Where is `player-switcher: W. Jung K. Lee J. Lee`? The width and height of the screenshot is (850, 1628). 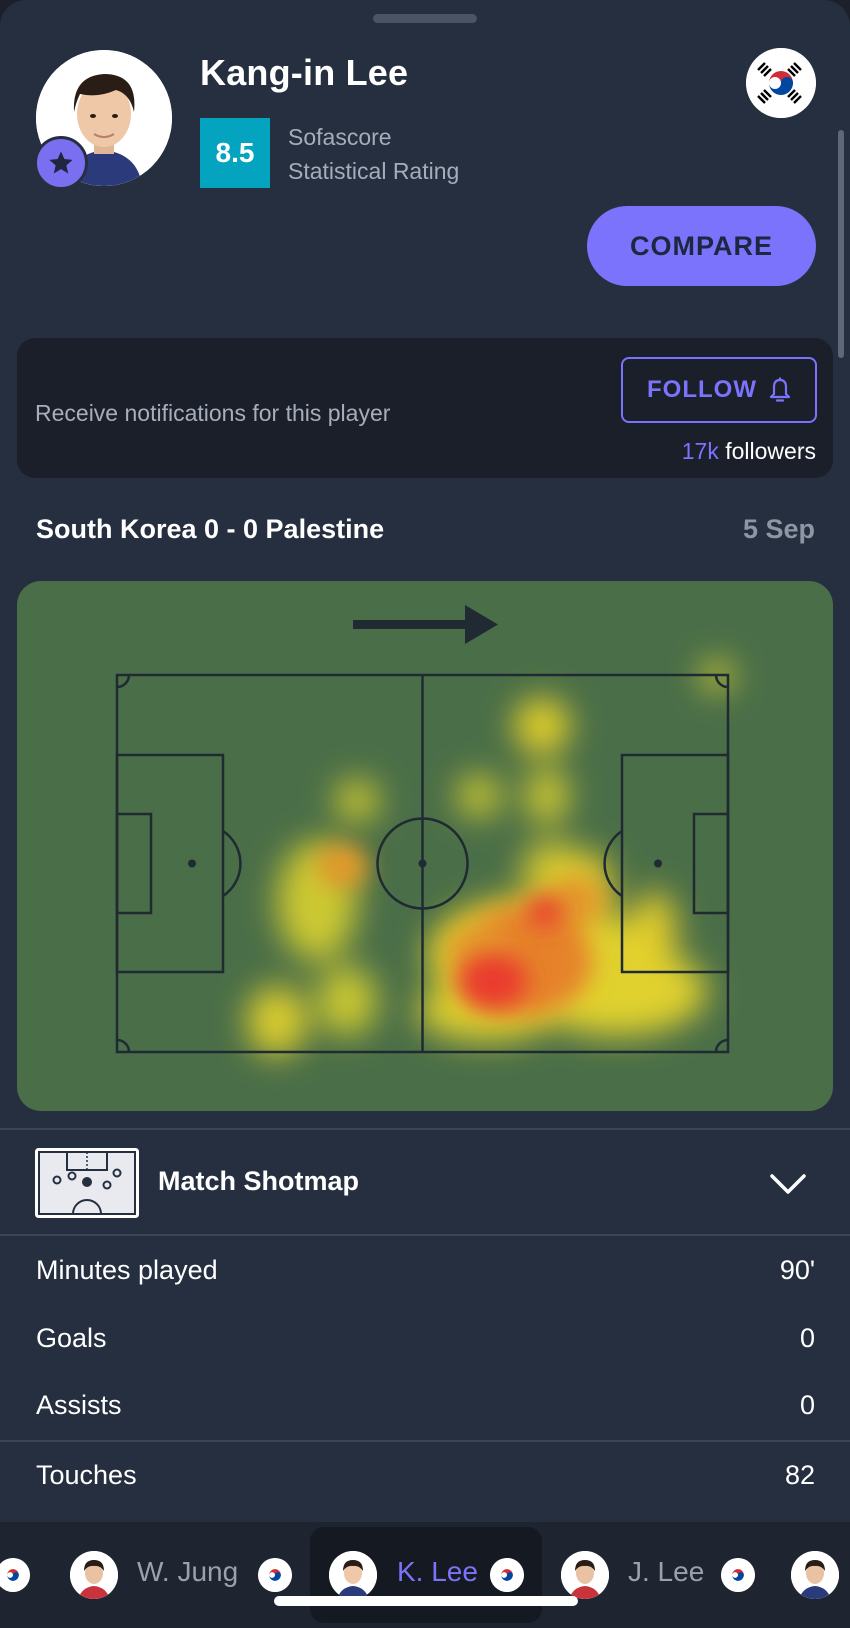
player-switcher: W. Jung K. Lee J. Lee is located at coordinates (425, 1575).